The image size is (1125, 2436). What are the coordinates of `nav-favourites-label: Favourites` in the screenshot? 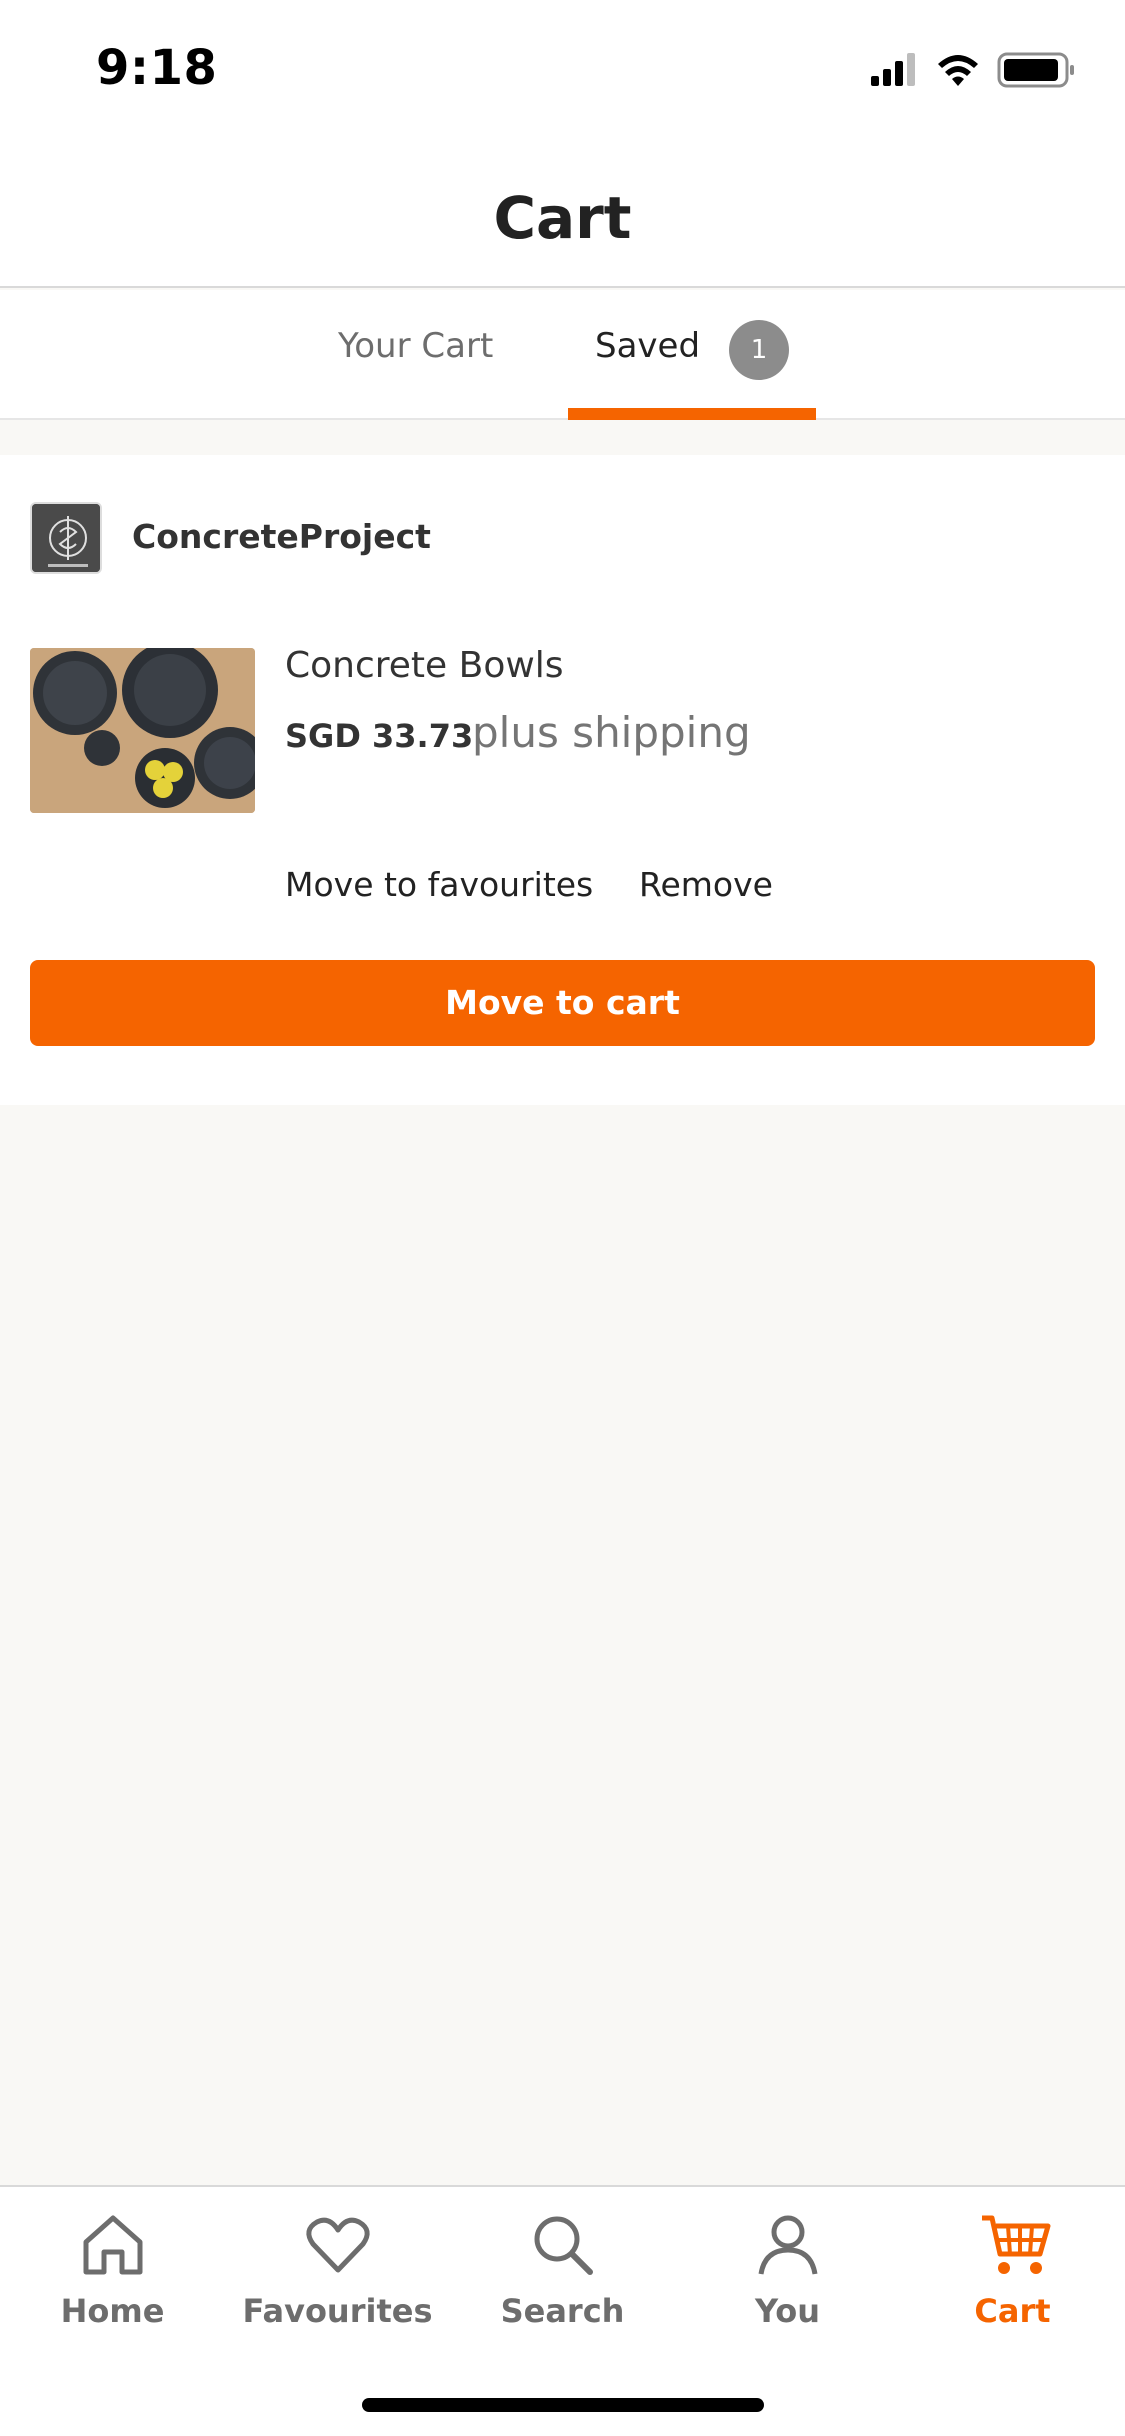 It's located at (337, 2311).